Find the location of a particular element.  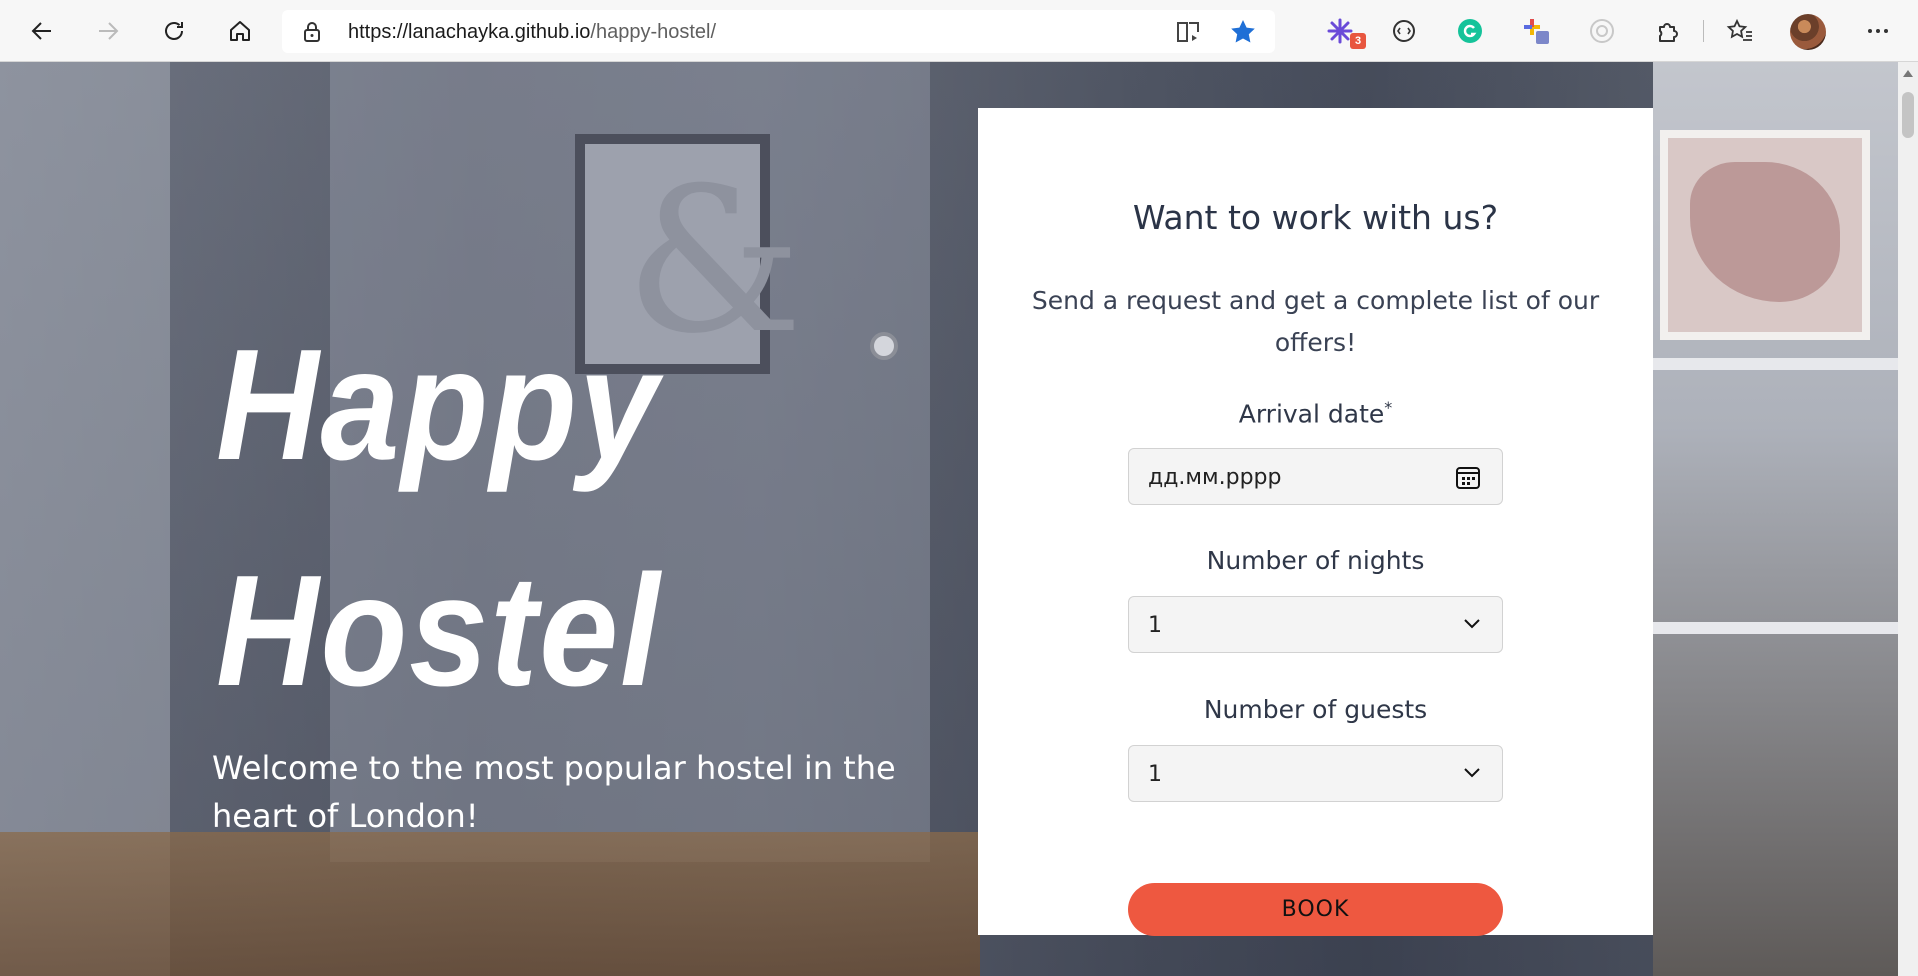

hero-title-line2: Hostel is located at coordinates (439, 631).